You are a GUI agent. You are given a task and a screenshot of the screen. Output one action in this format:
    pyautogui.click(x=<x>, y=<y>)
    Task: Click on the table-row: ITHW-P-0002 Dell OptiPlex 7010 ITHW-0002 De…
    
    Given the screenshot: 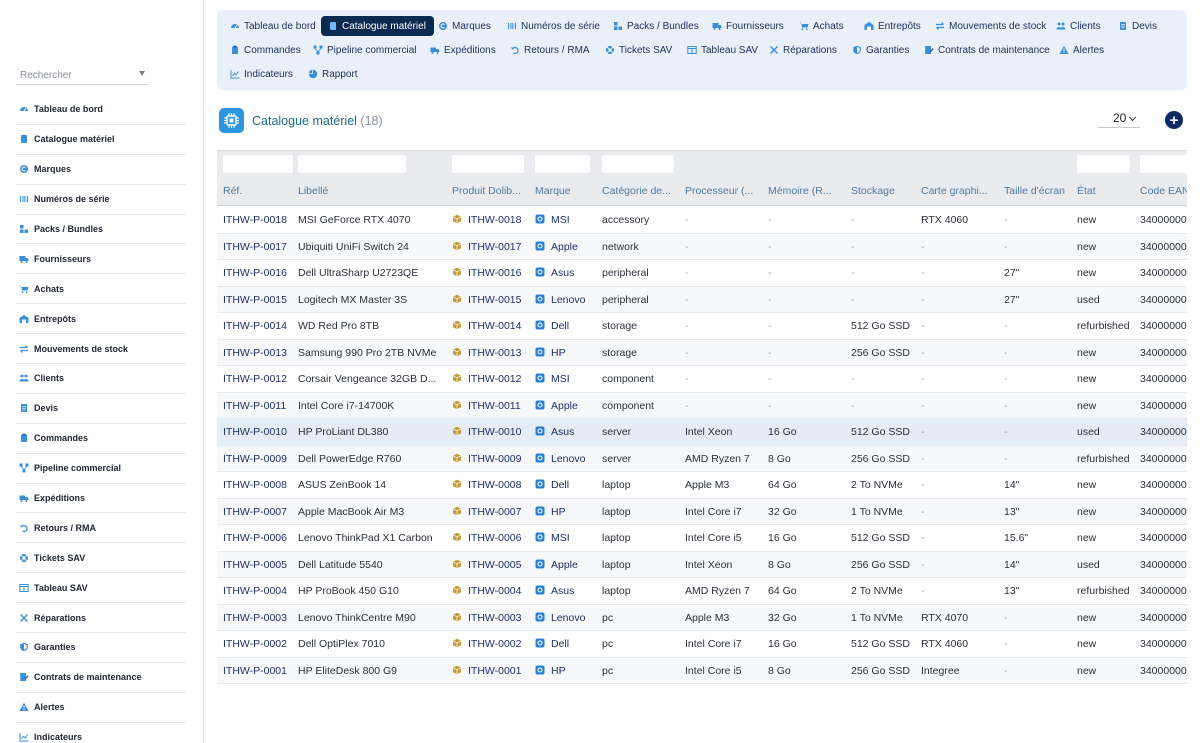 What is the action you would take?
    pyautogui.click(x=702, y=644)
    